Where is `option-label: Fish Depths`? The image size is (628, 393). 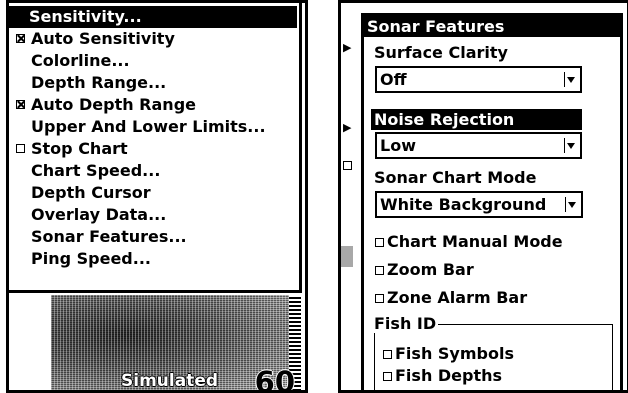
option-label: Fish Depths is located at coordinates (449, 375).